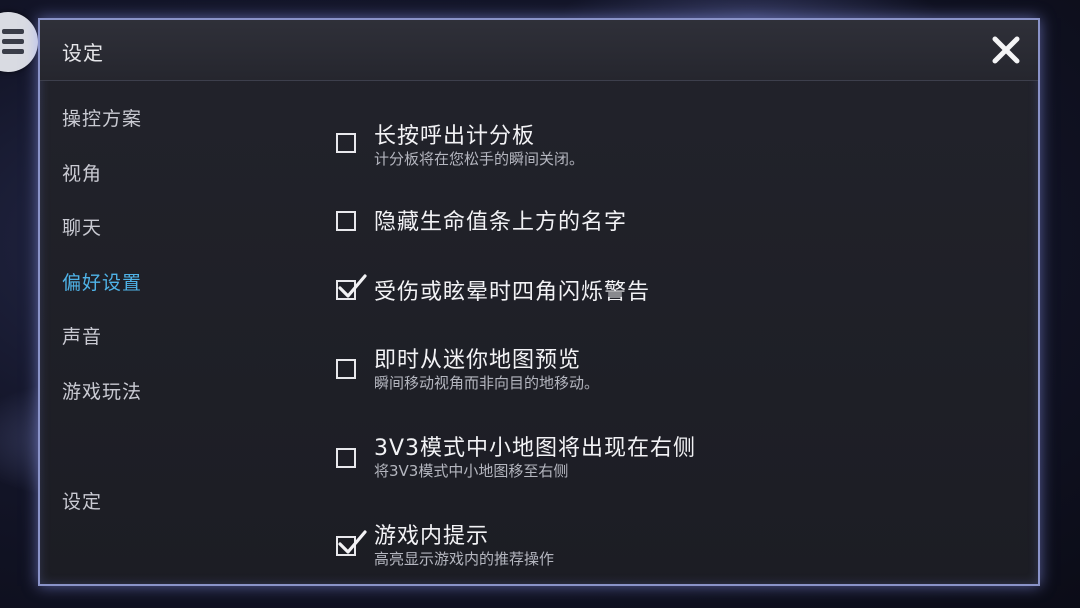  What do you see at coordinates (102, 390) in the screenshot?
I see `sidebar-item-gameplay: 游戏玩法` at bounding box center [102, 390].